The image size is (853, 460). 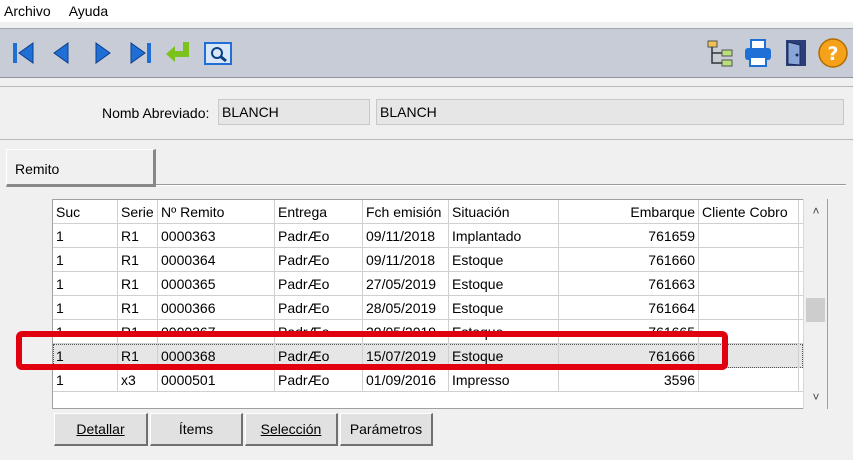 I want to click on table-cell: 3596, so click(x=629, y=380).